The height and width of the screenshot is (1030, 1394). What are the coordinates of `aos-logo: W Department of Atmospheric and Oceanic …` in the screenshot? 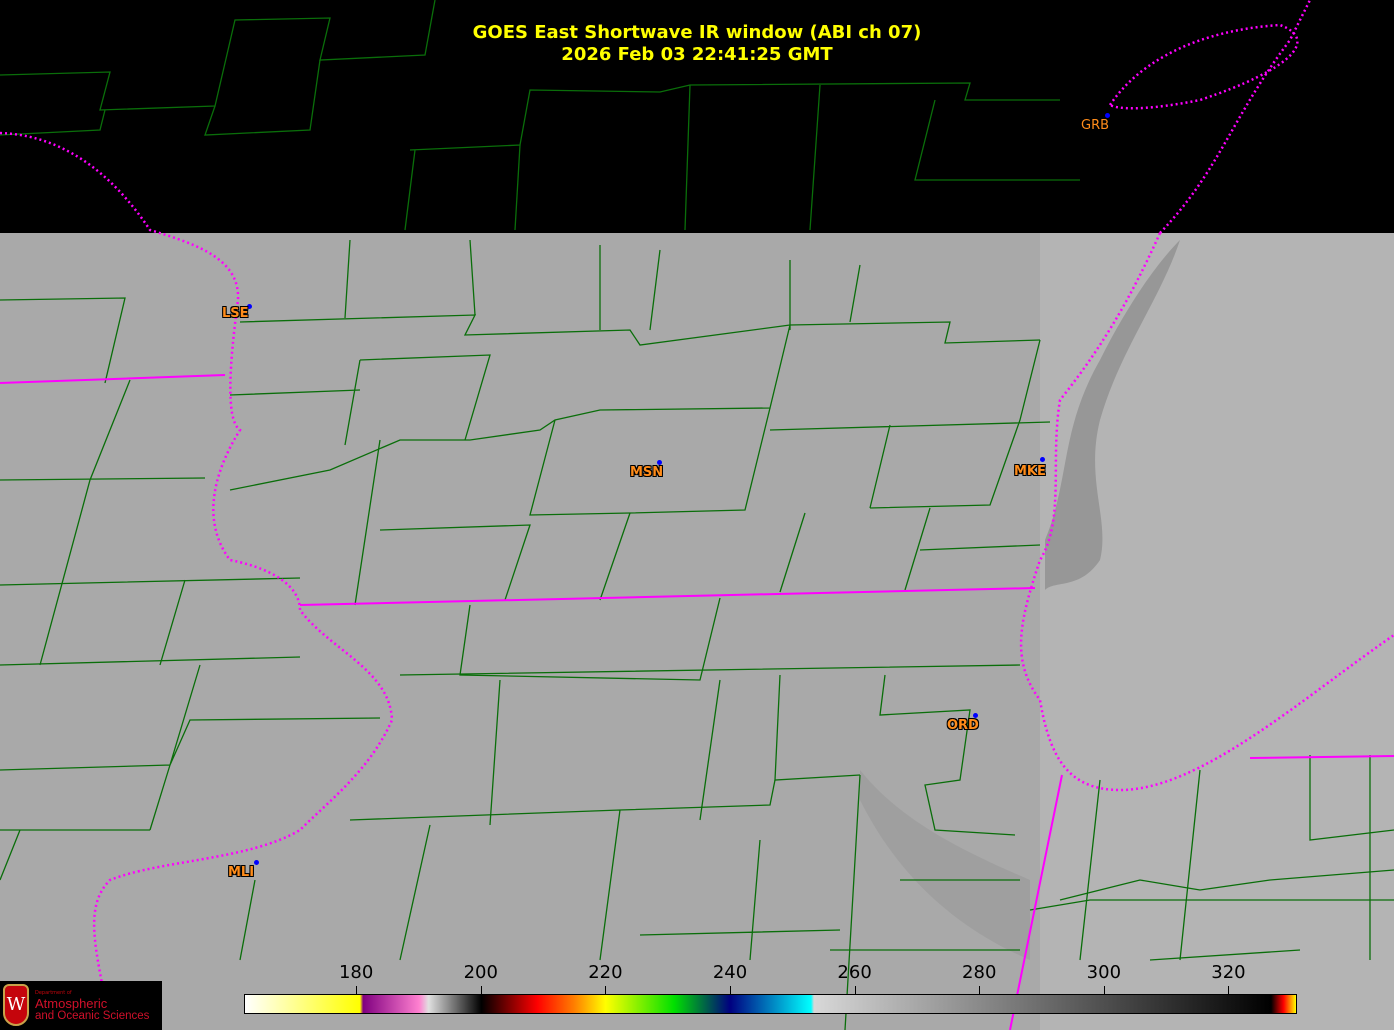 It's located at (81, 1005).